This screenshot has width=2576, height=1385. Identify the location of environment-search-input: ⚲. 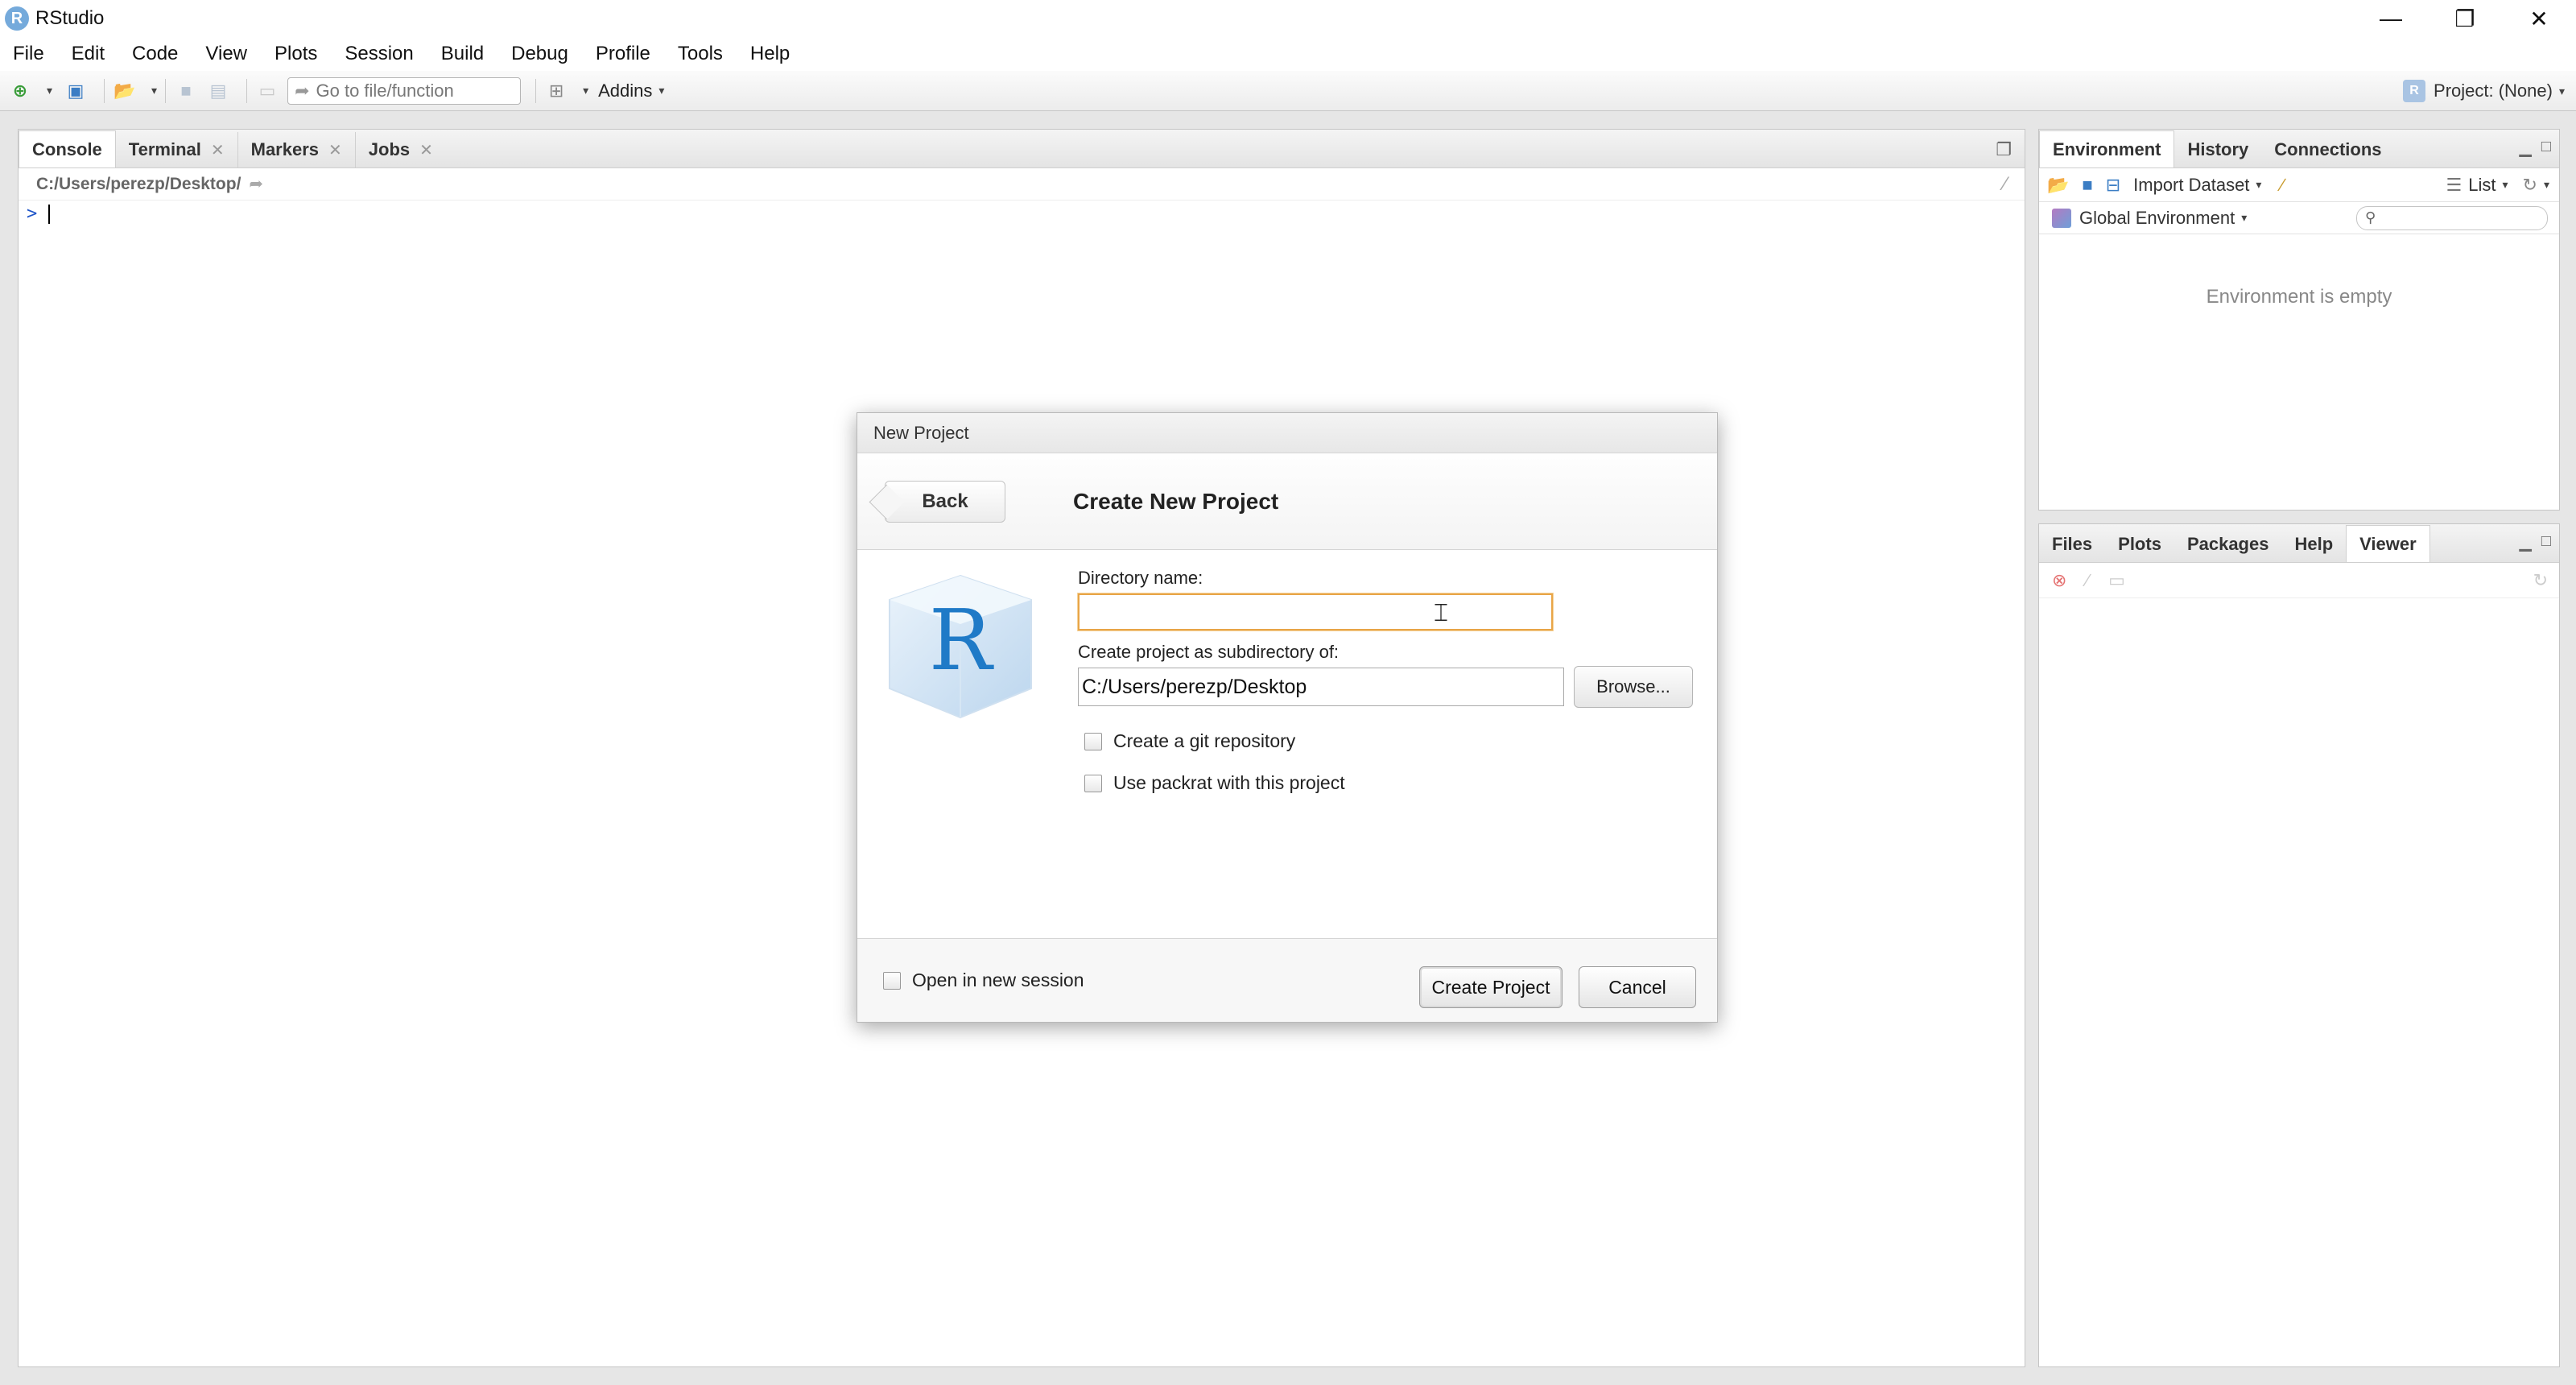
(2452, 218).